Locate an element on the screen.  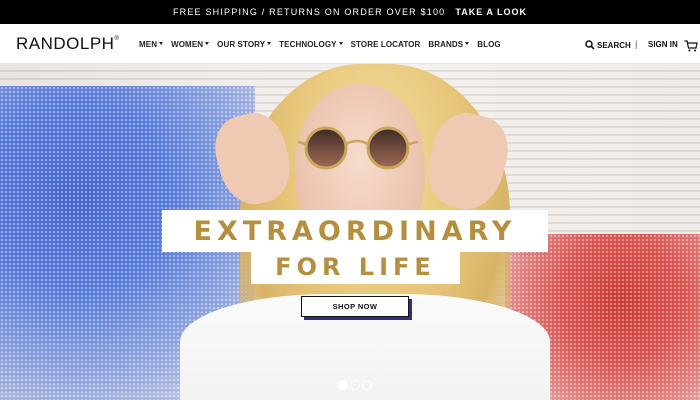
promo-cta-link: TAKE A LOOK is located at coordinates (491, 12).